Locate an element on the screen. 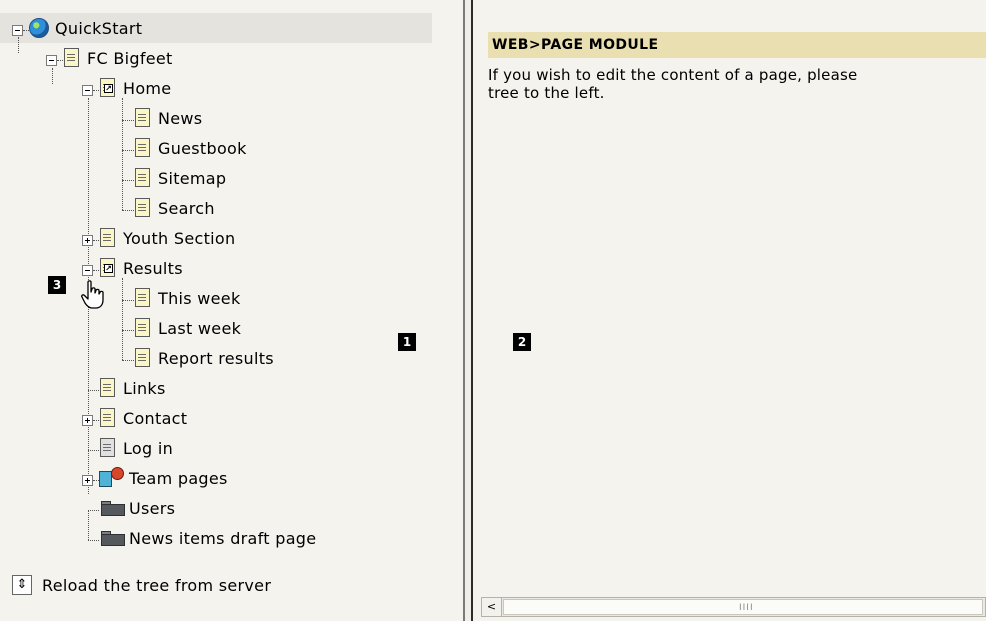 The width and height of the screenshot is (986, 621). tree-node-log-in: Log in is located at coordinates (136, 448).